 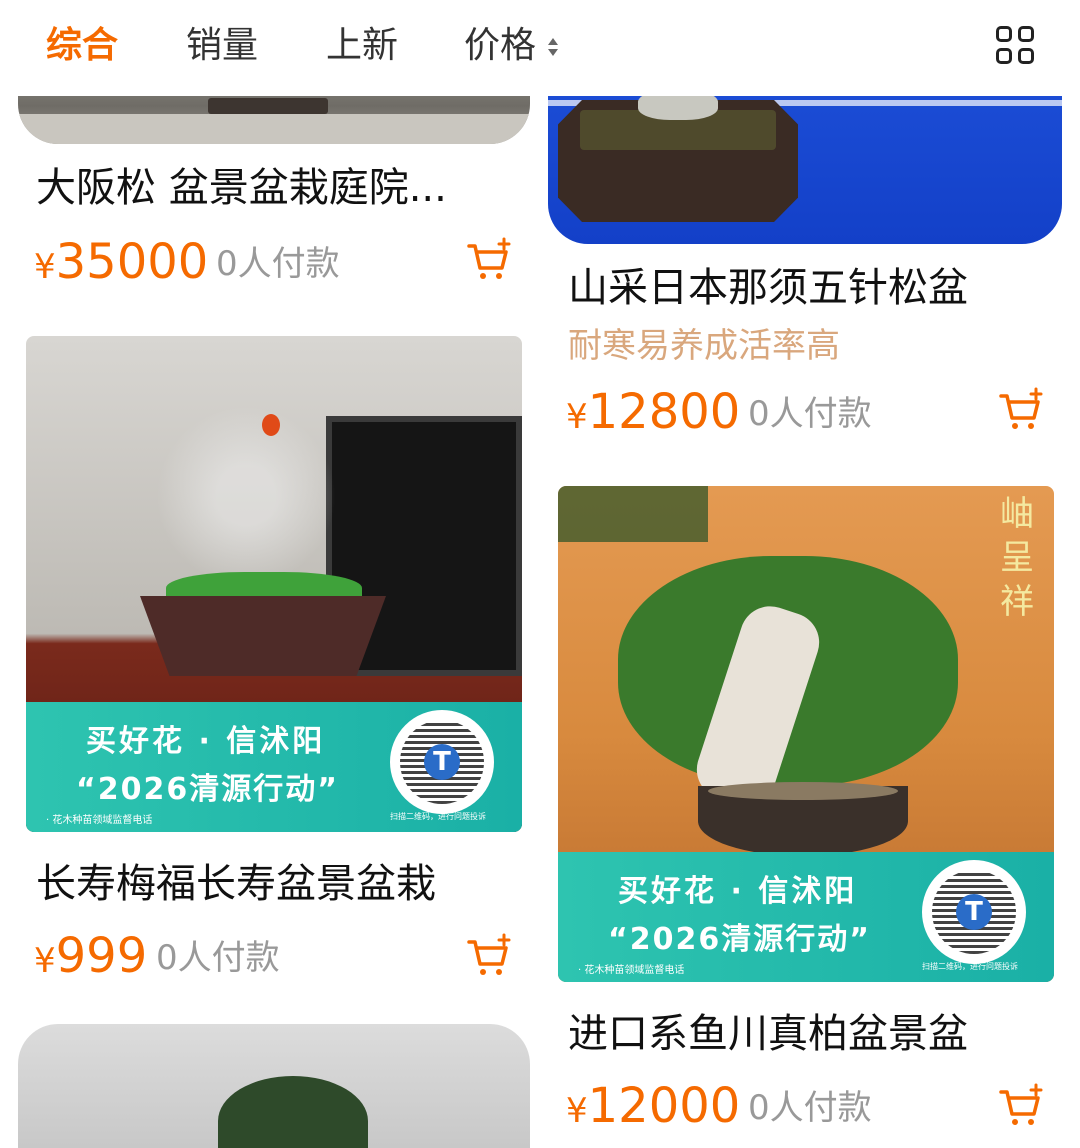 I want to click on product-price-4: ¥12000, so click(x=653, y=1108).